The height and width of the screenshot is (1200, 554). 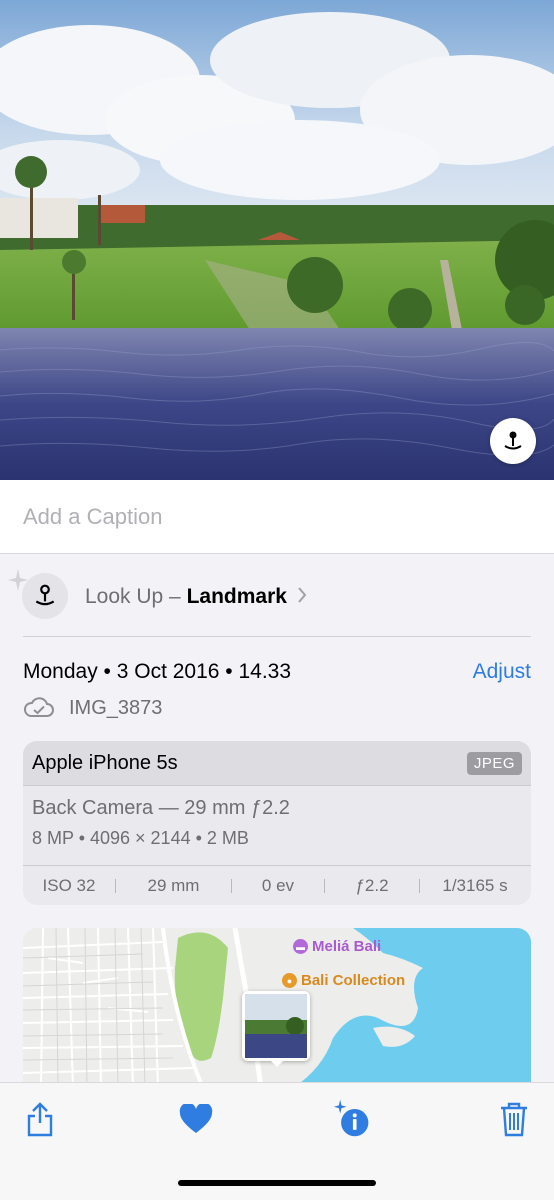 I want to click on date-time: Monday • 3 Oct 2016 • 14.33, so click(x=157, y=671).